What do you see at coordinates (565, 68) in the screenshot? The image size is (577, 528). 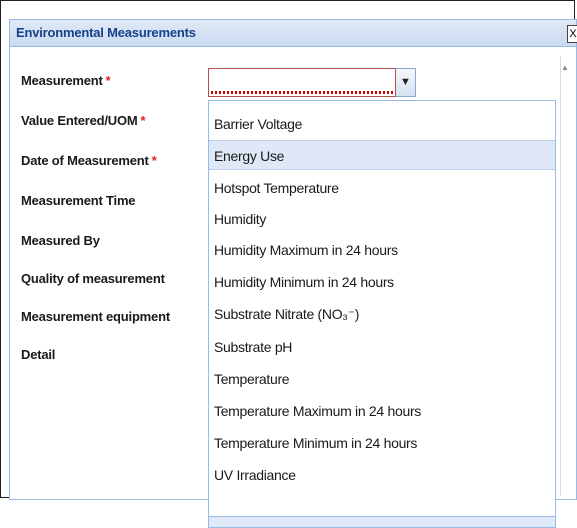 I see `scroll-up-icon: ▲` at bounding box center [565, 68].